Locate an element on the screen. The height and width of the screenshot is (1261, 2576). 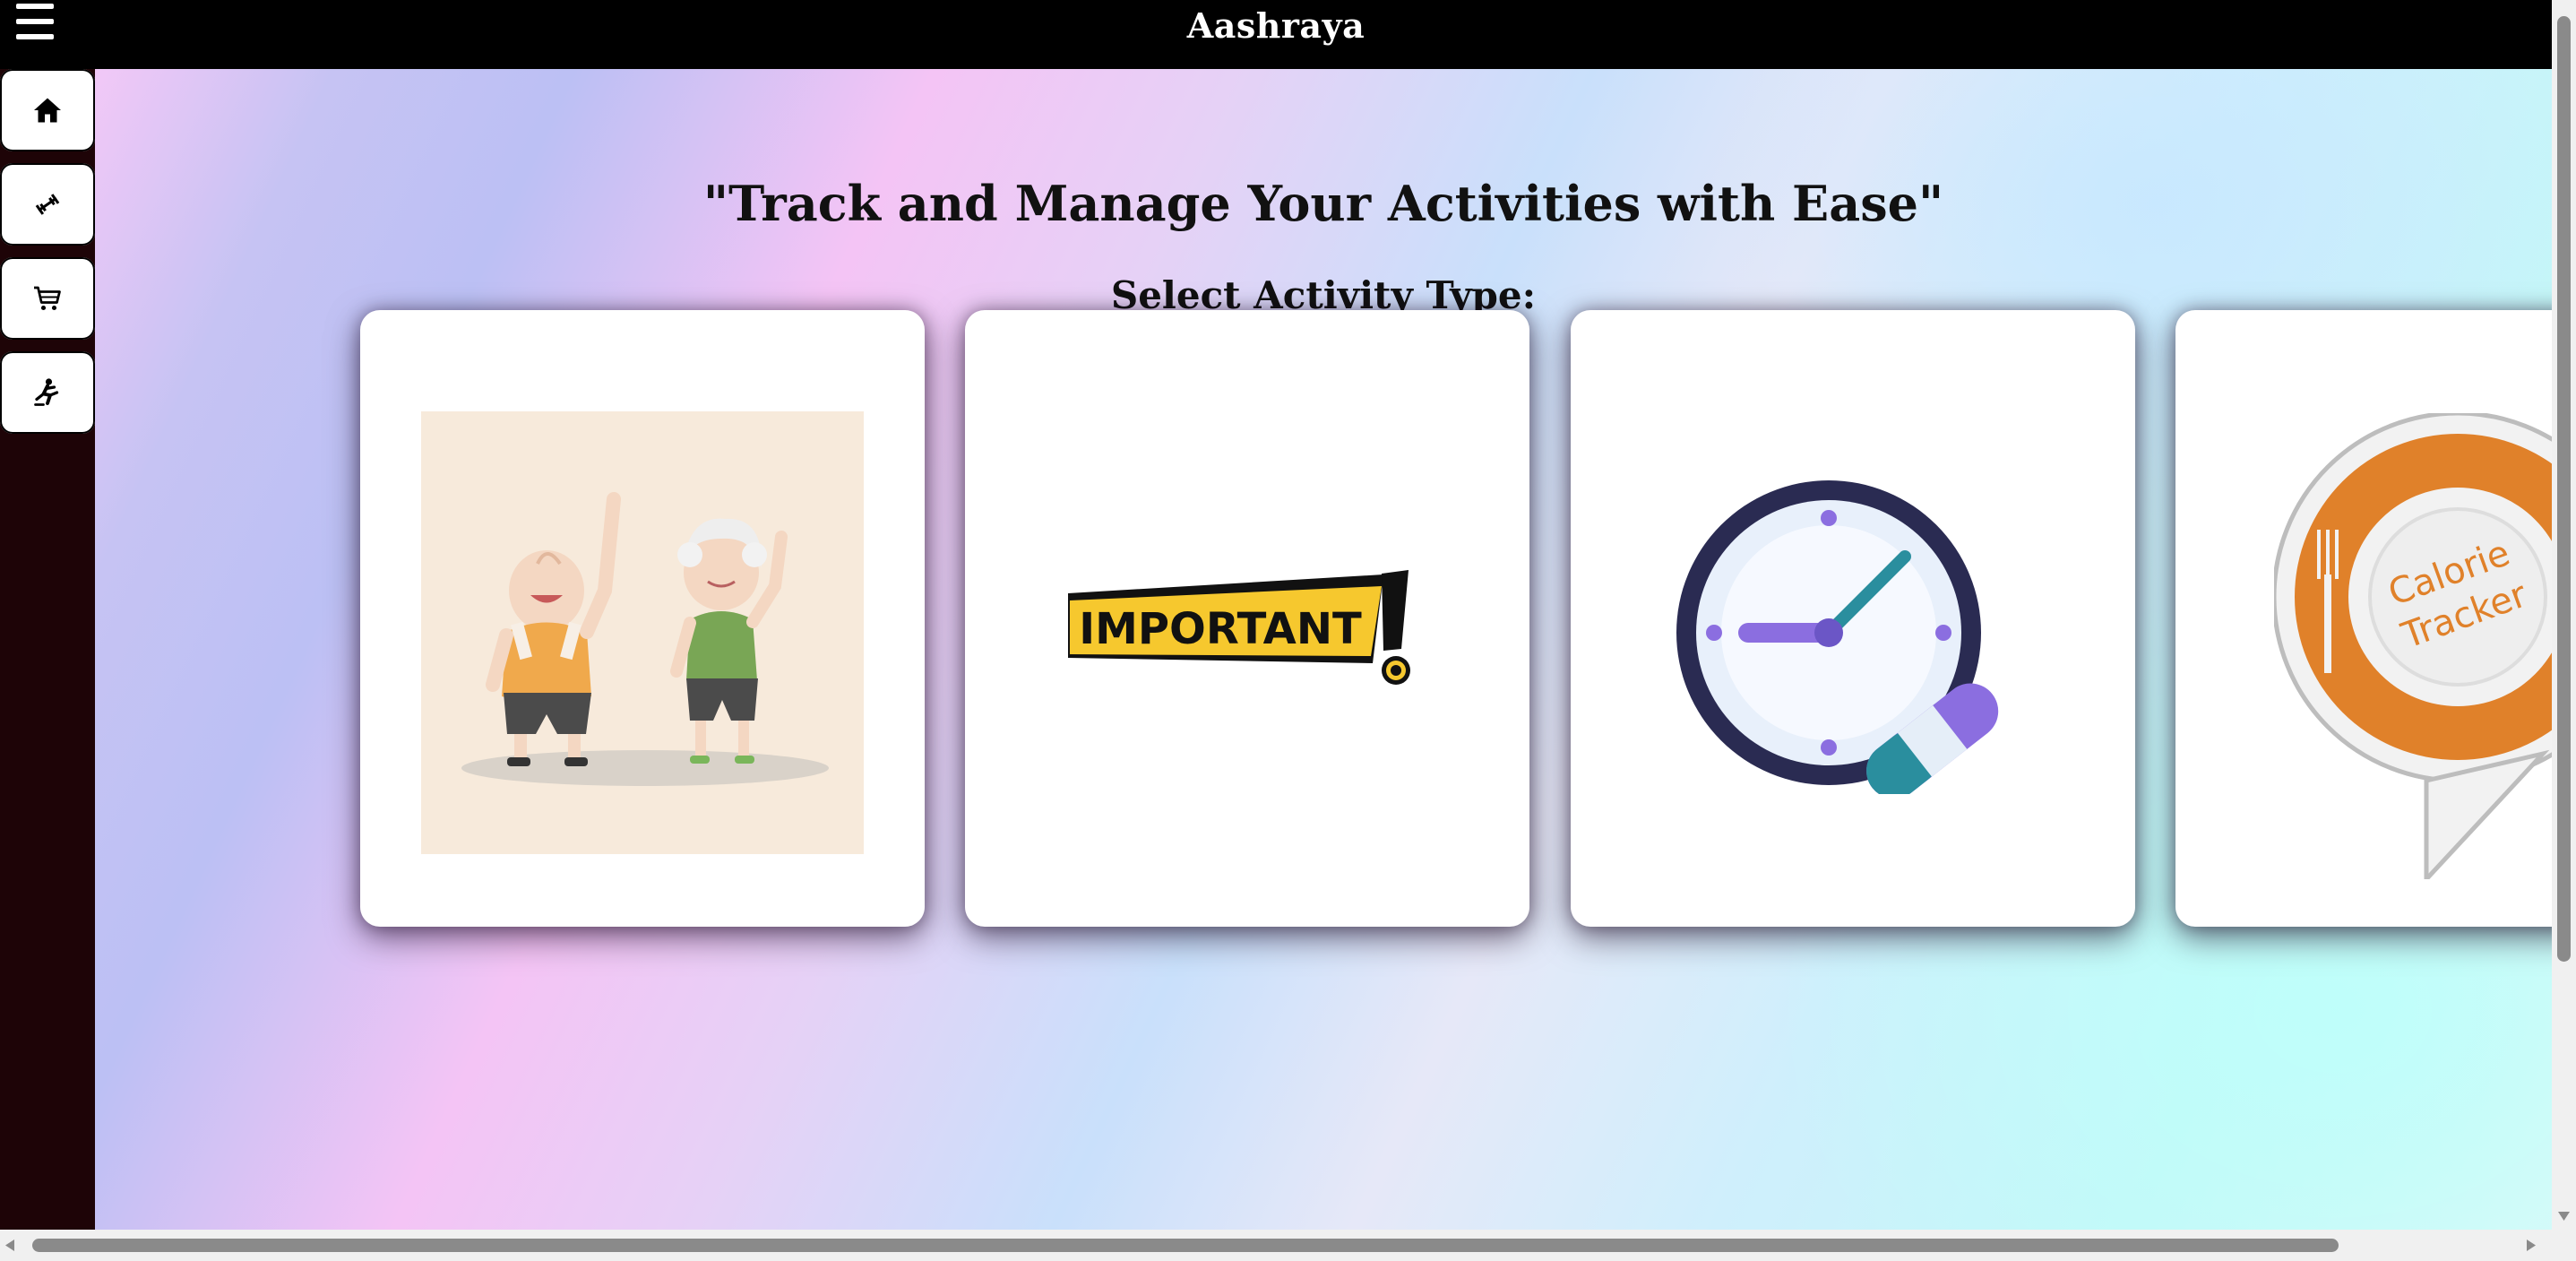
important-text: IMPORTANT is located at coordinates (1220, 629).